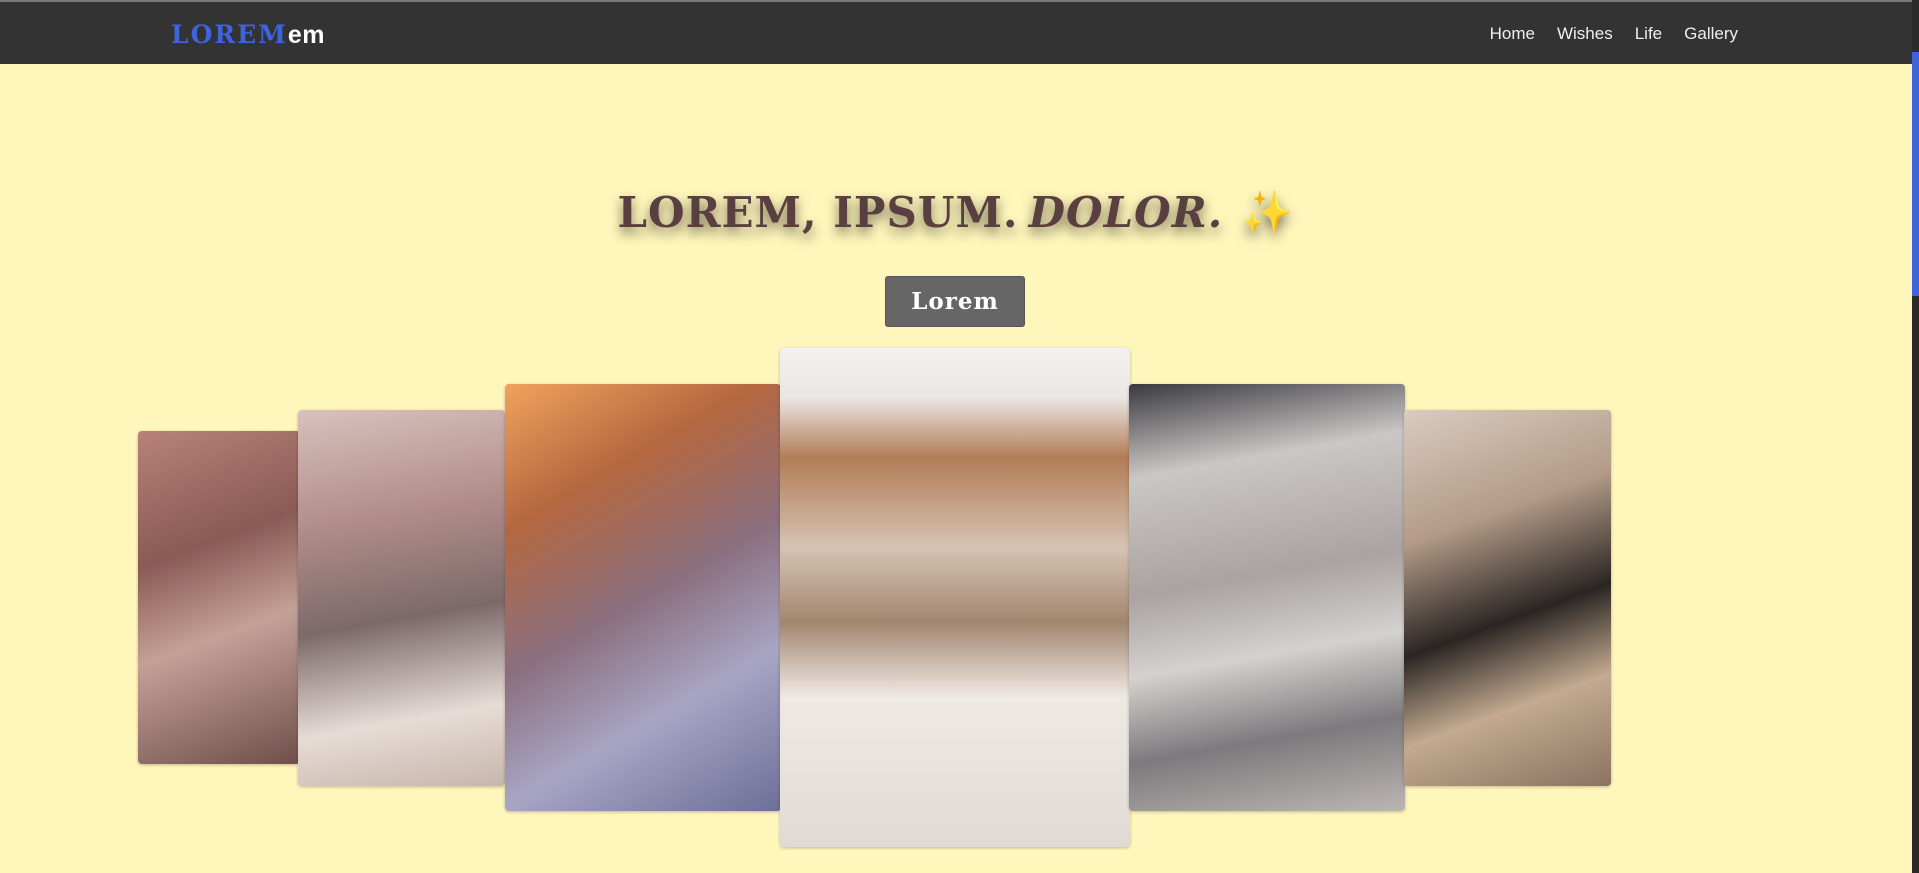 The height and width of the screenshot is (873, 1919). Describe the element at coordinates (229, 34) in the screenshot. I see `brand-logo-part1: LOREM` at that location.